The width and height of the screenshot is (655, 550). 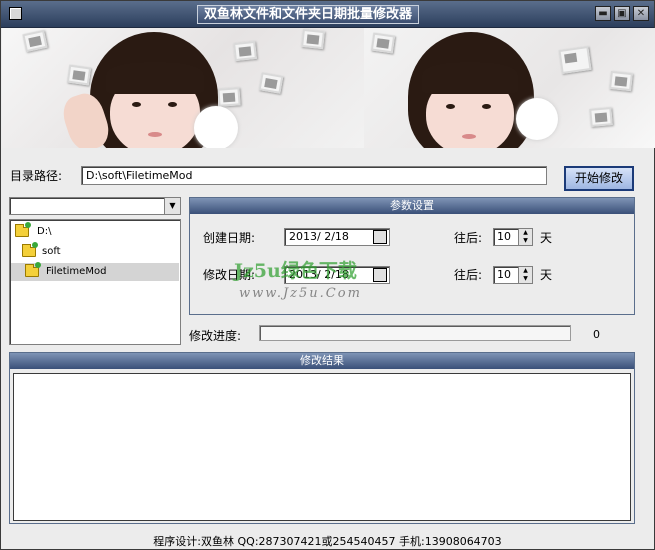 I want to click on banner-photo-left, so click(x=183, y=88).